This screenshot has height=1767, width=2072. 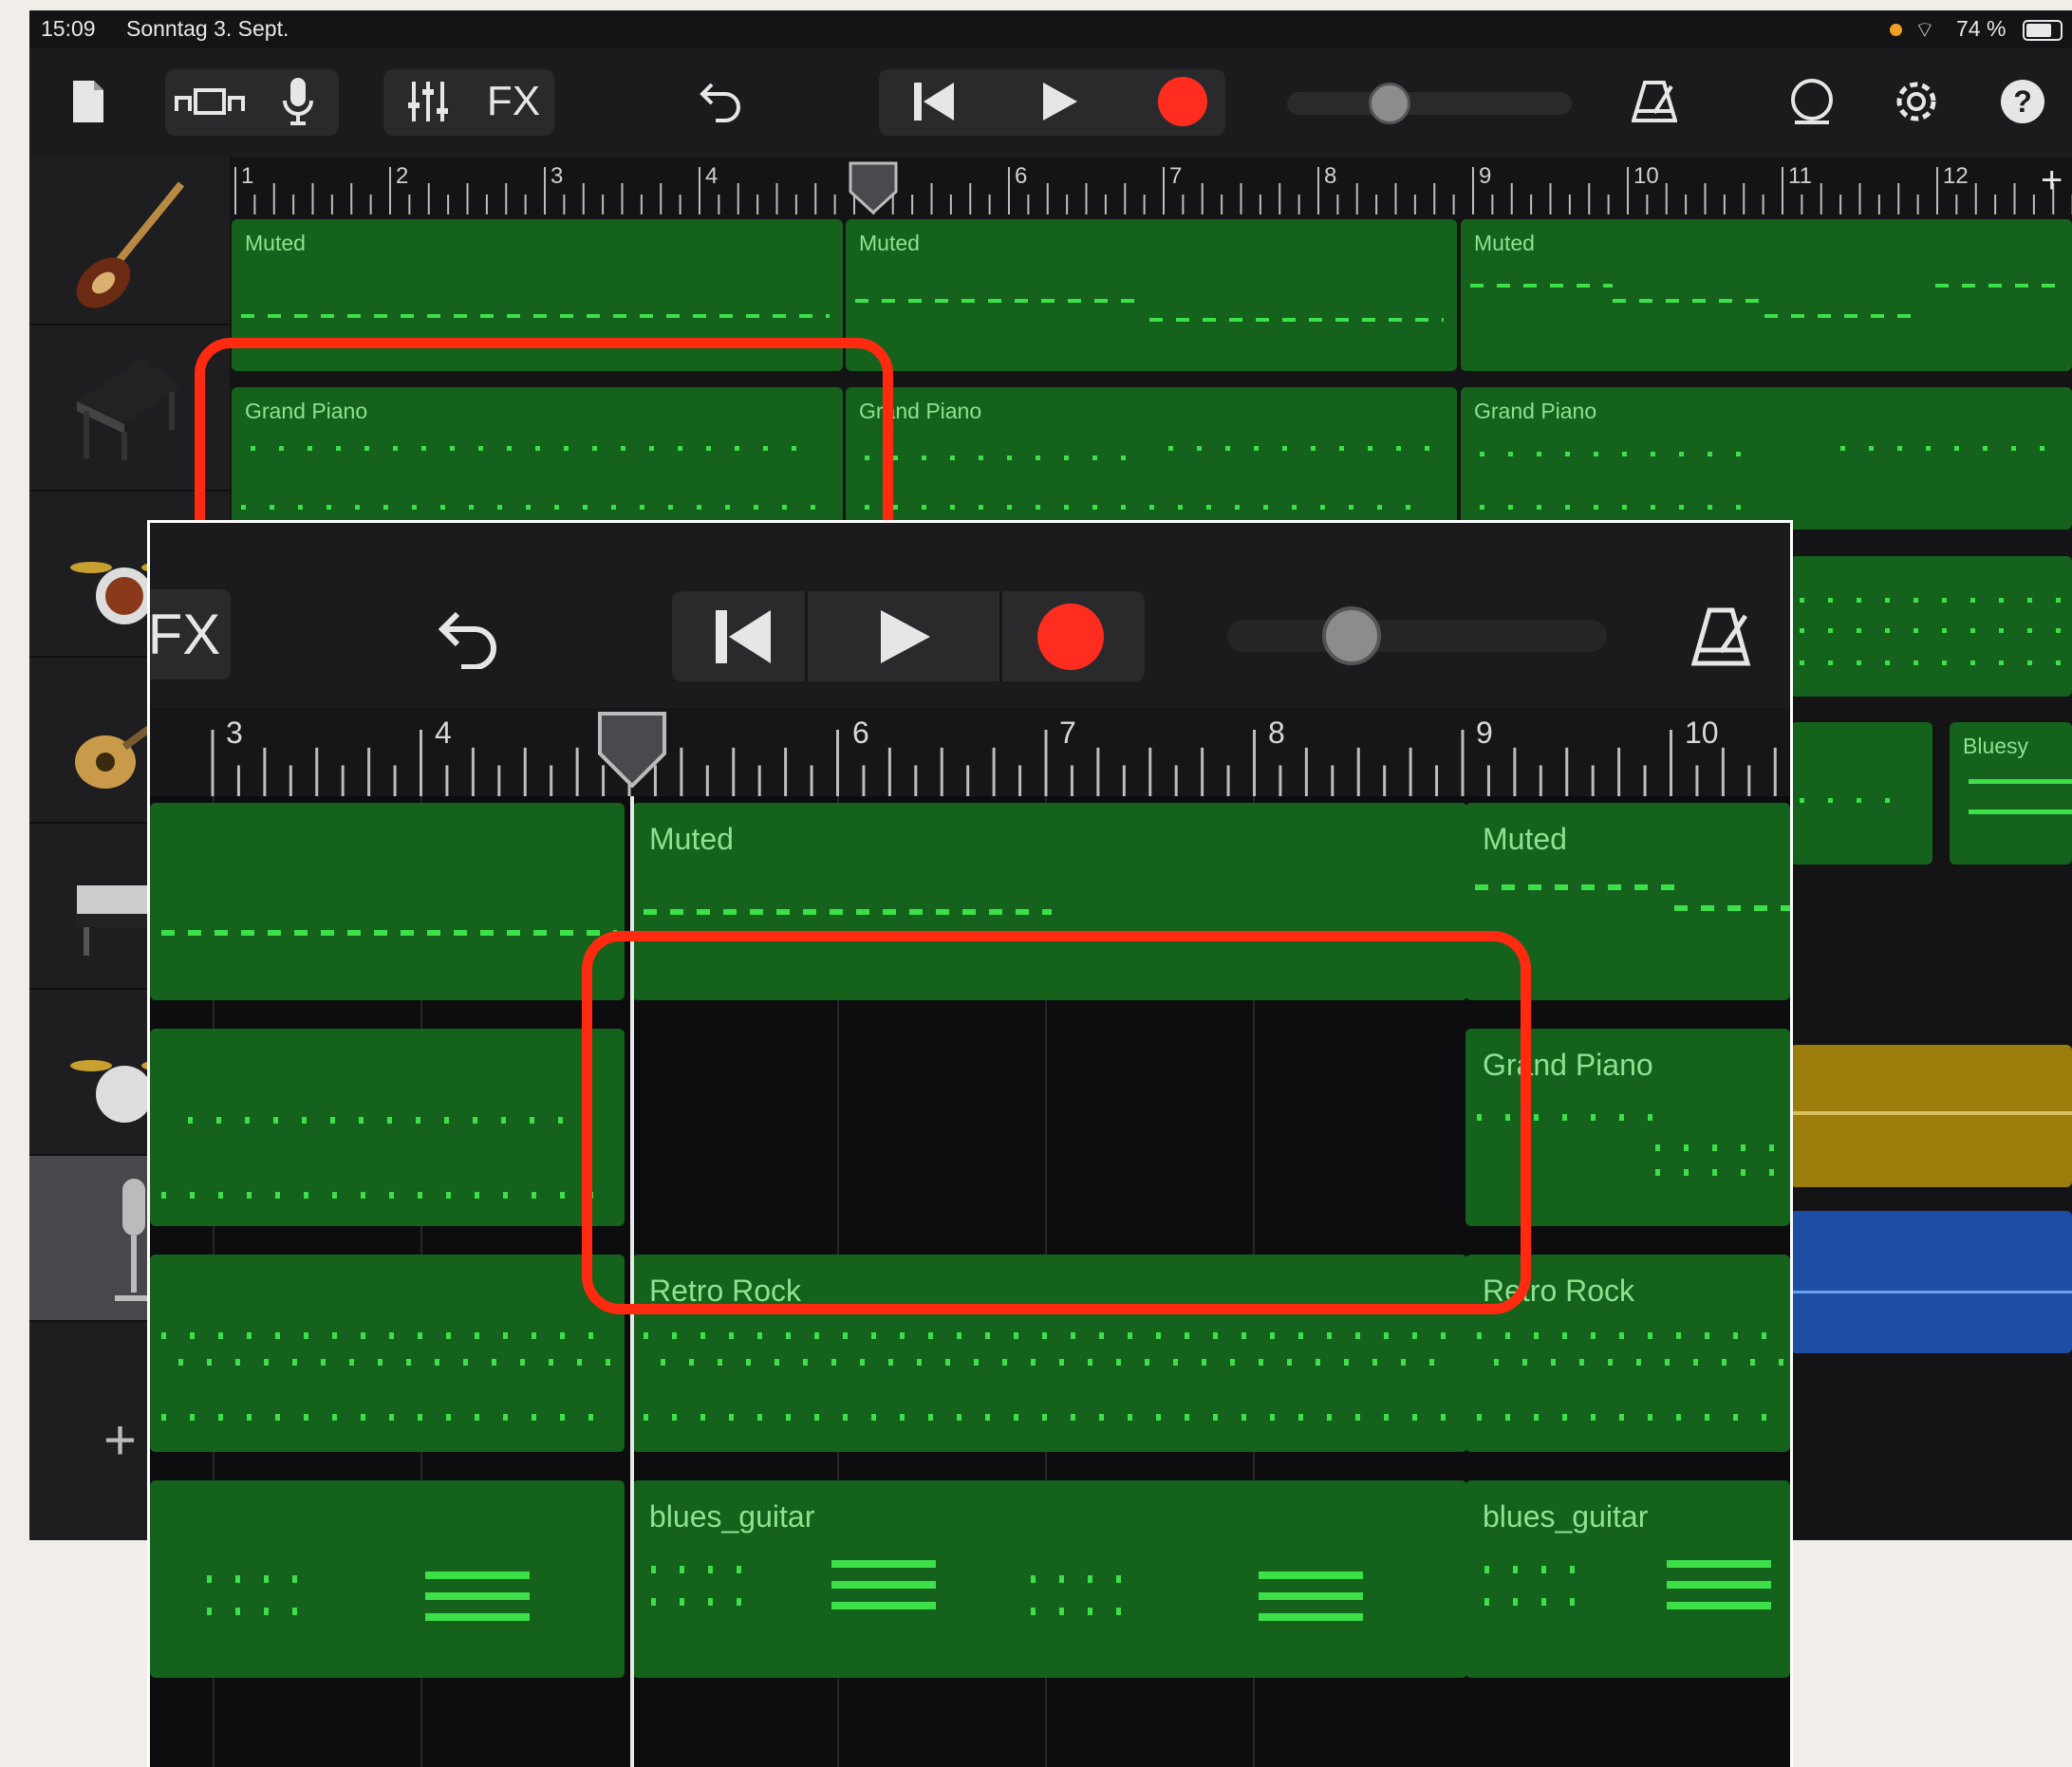 I want to click on zoom-toolbar: FX, so click(x=970, y=615).